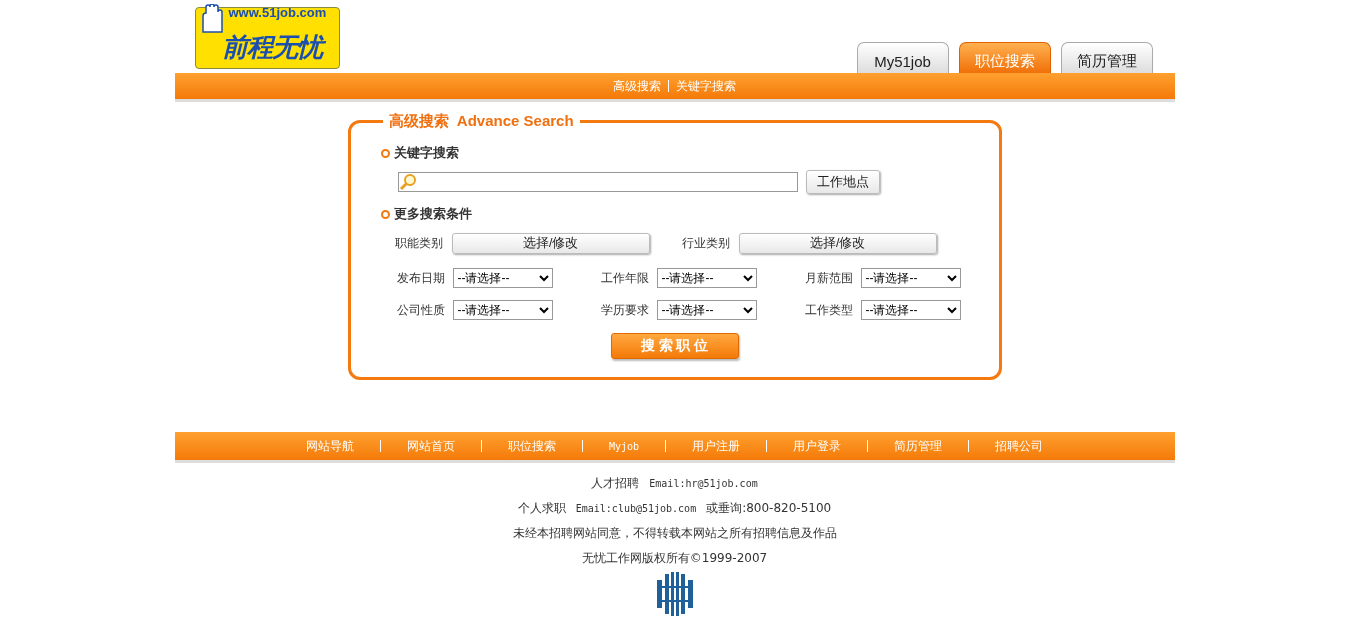  Describe the element at coordinates (769, 508) in the screenshot. I see `footer-text: 或垂询:800-820-5100` at that location.